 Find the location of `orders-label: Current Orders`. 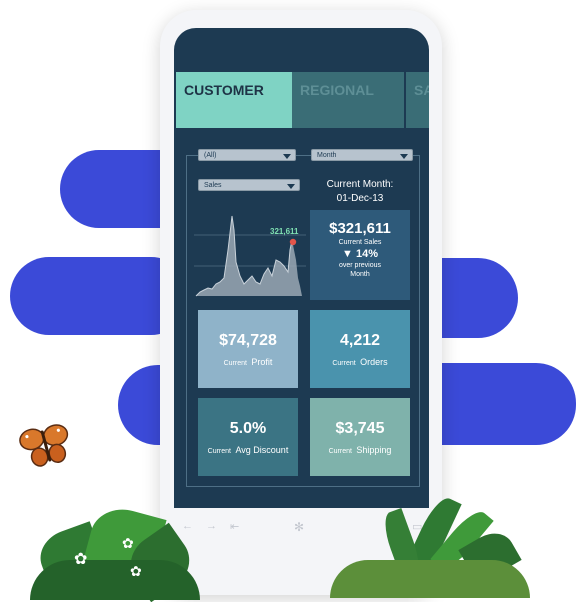

orders-label: Current Orders is located at coordinates (360, 361).